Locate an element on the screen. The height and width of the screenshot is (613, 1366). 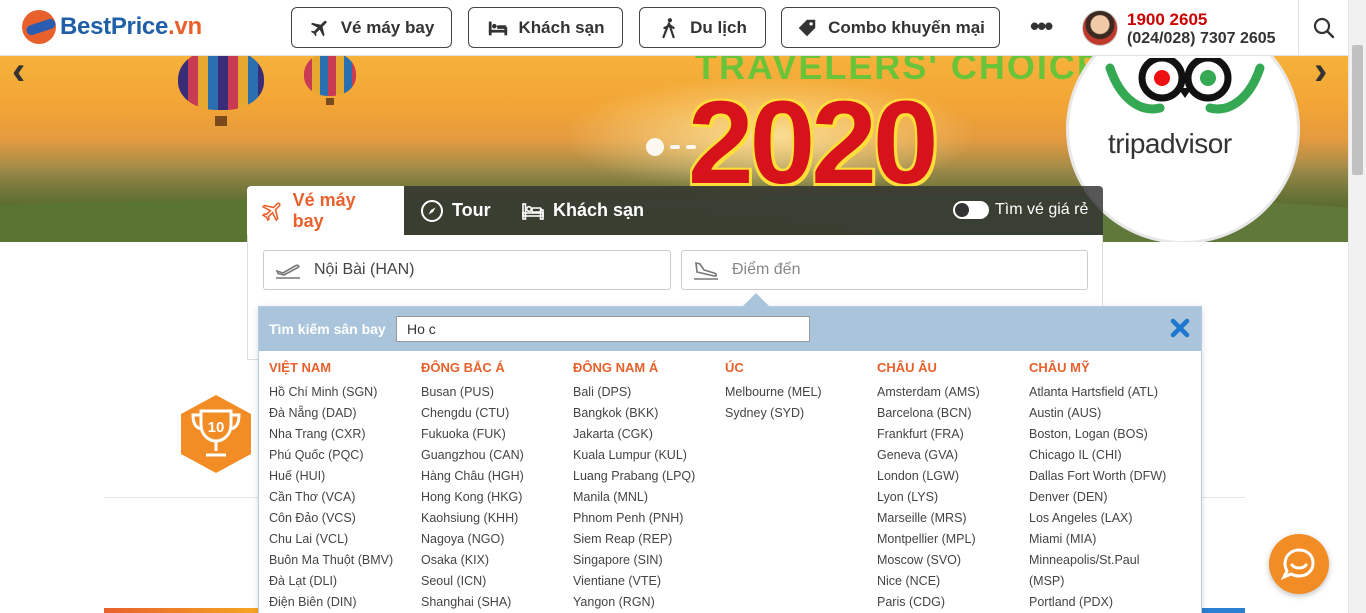
airport-option: Phnom Penh (PNH) is located at coordinates (648, 518).